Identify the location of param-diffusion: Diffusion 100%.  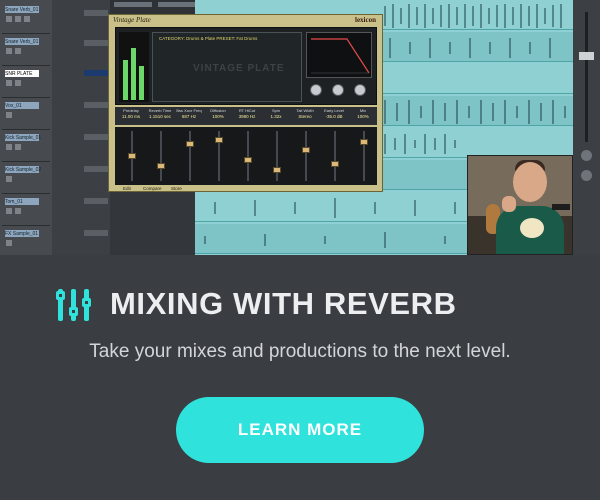
(218, 113).